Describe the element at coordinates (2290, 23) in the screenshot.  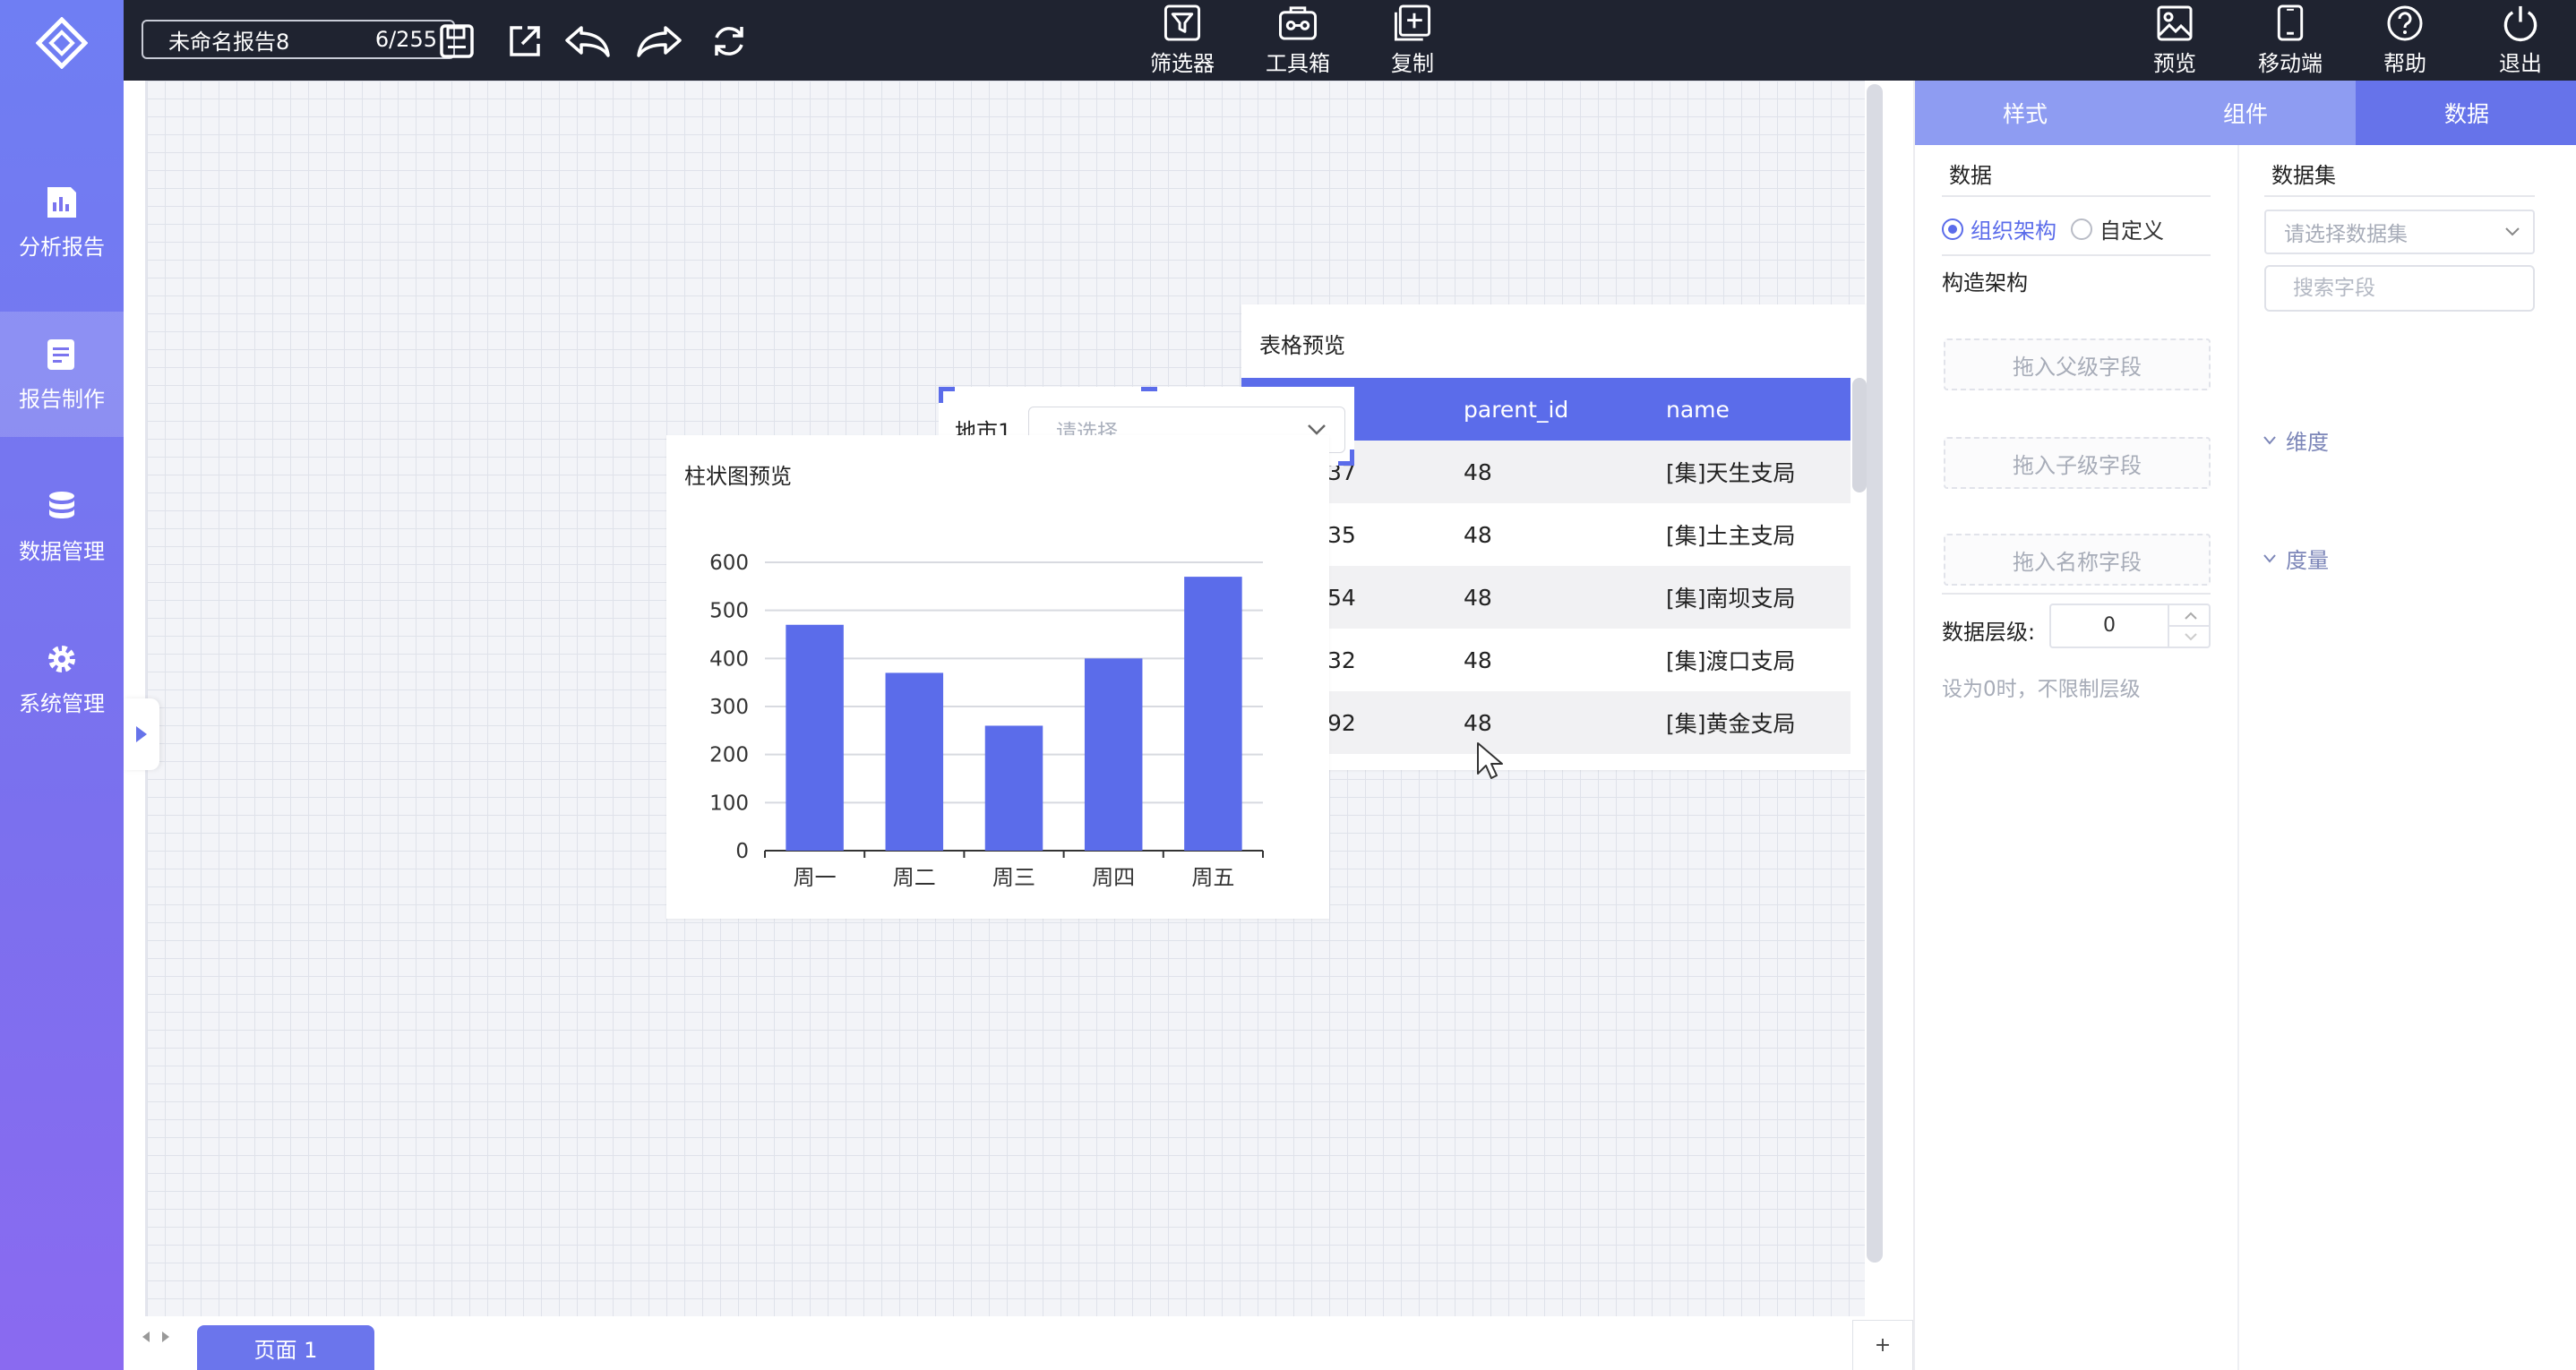
I see `mobile-icon` at that location.